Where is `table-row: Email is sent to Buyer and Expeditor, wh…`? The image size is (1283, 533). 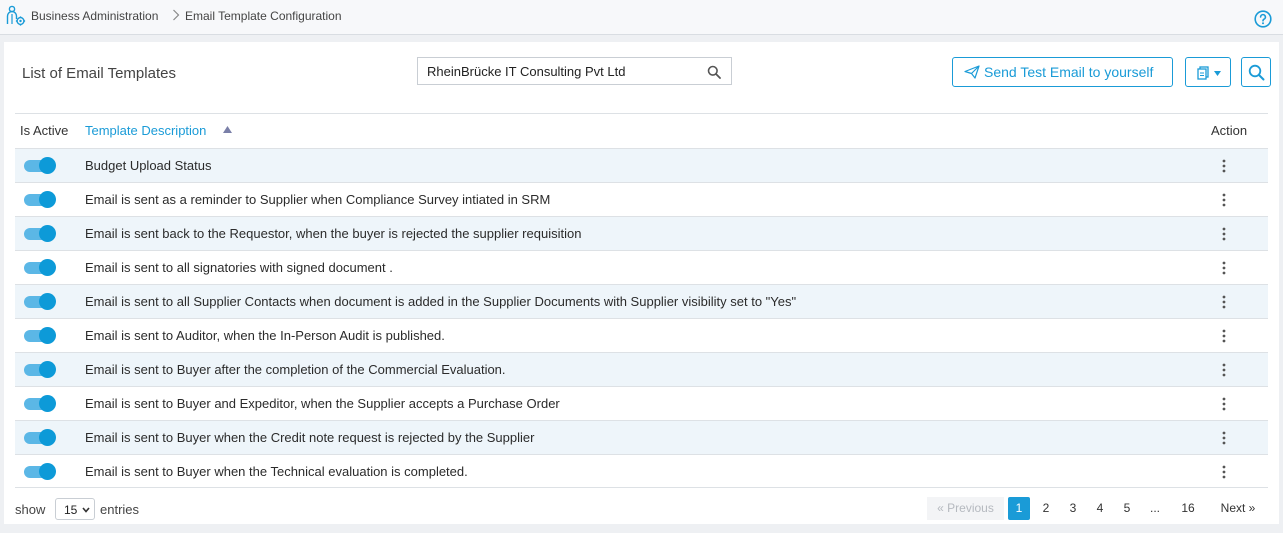
table-row: Email is sent to Buyer and Expeditor, wh… is located at coordinates (641, 403).